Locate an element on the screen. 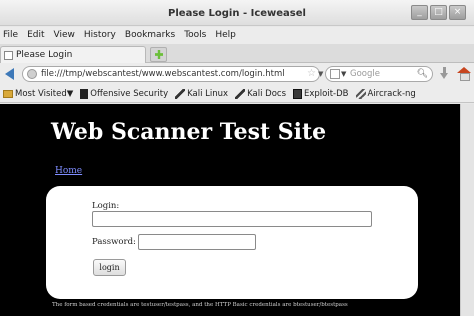 Image resolution: width=474 pixels, height=316 pixels. menu-tools: Tools is located at coordinates (195, 35).